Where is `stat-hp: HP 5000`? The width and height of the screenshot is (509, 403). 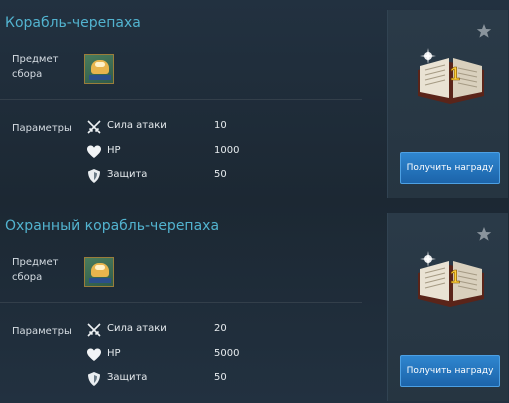 stat-hp: HP 5000 is located at coordinates (231, 355).